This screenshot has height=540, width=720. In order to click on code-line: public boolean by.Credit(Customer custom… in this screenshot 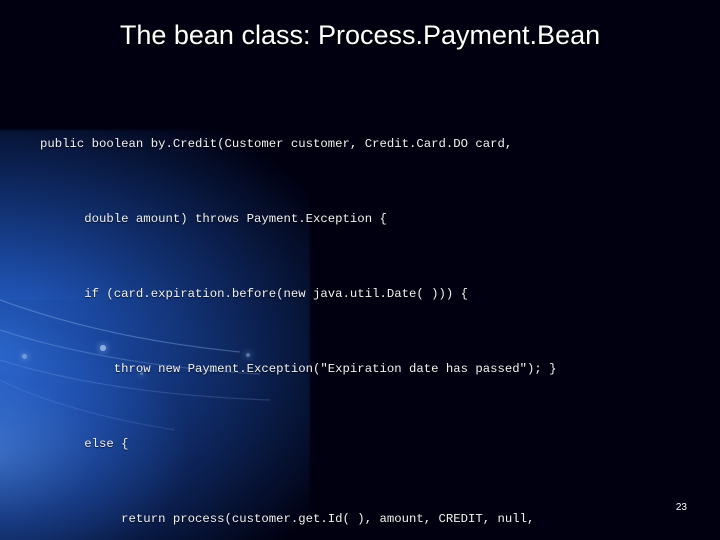, I will do `click(276, 144)`.